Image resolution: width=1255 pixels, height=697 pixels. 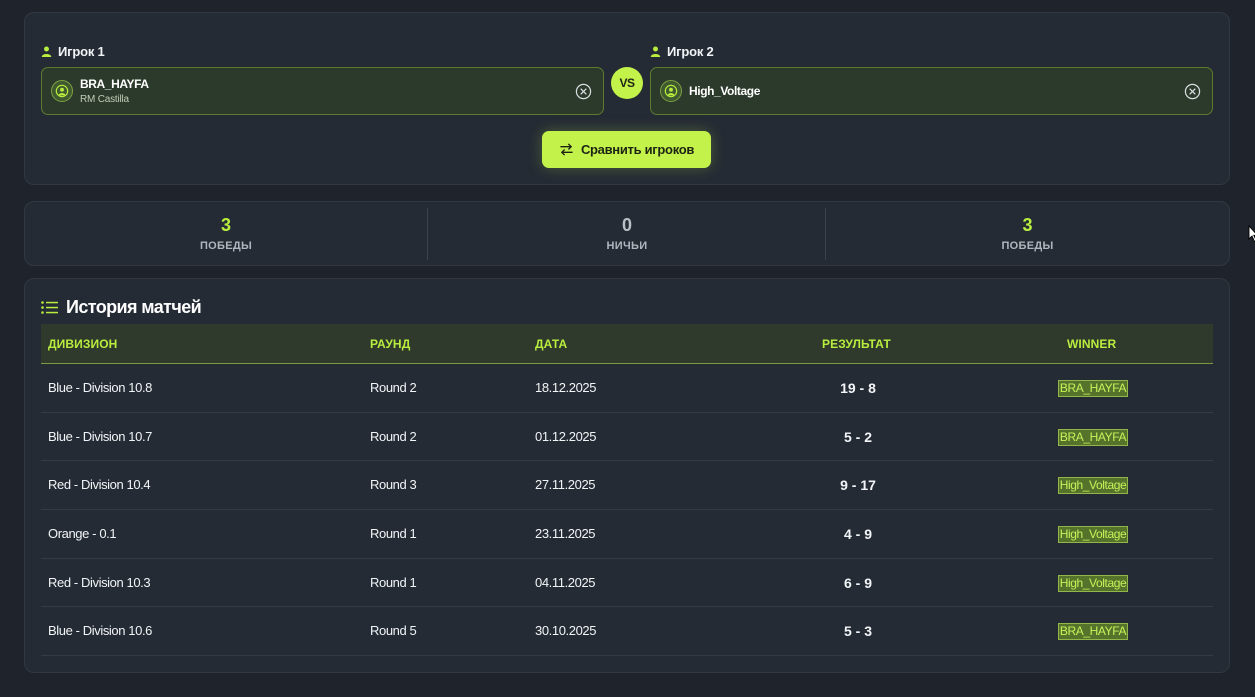 What do you see at coordinates (857, 436) in the screenshot?
I see `cell-result: 5 - 2` at bounding box center [857, 436].